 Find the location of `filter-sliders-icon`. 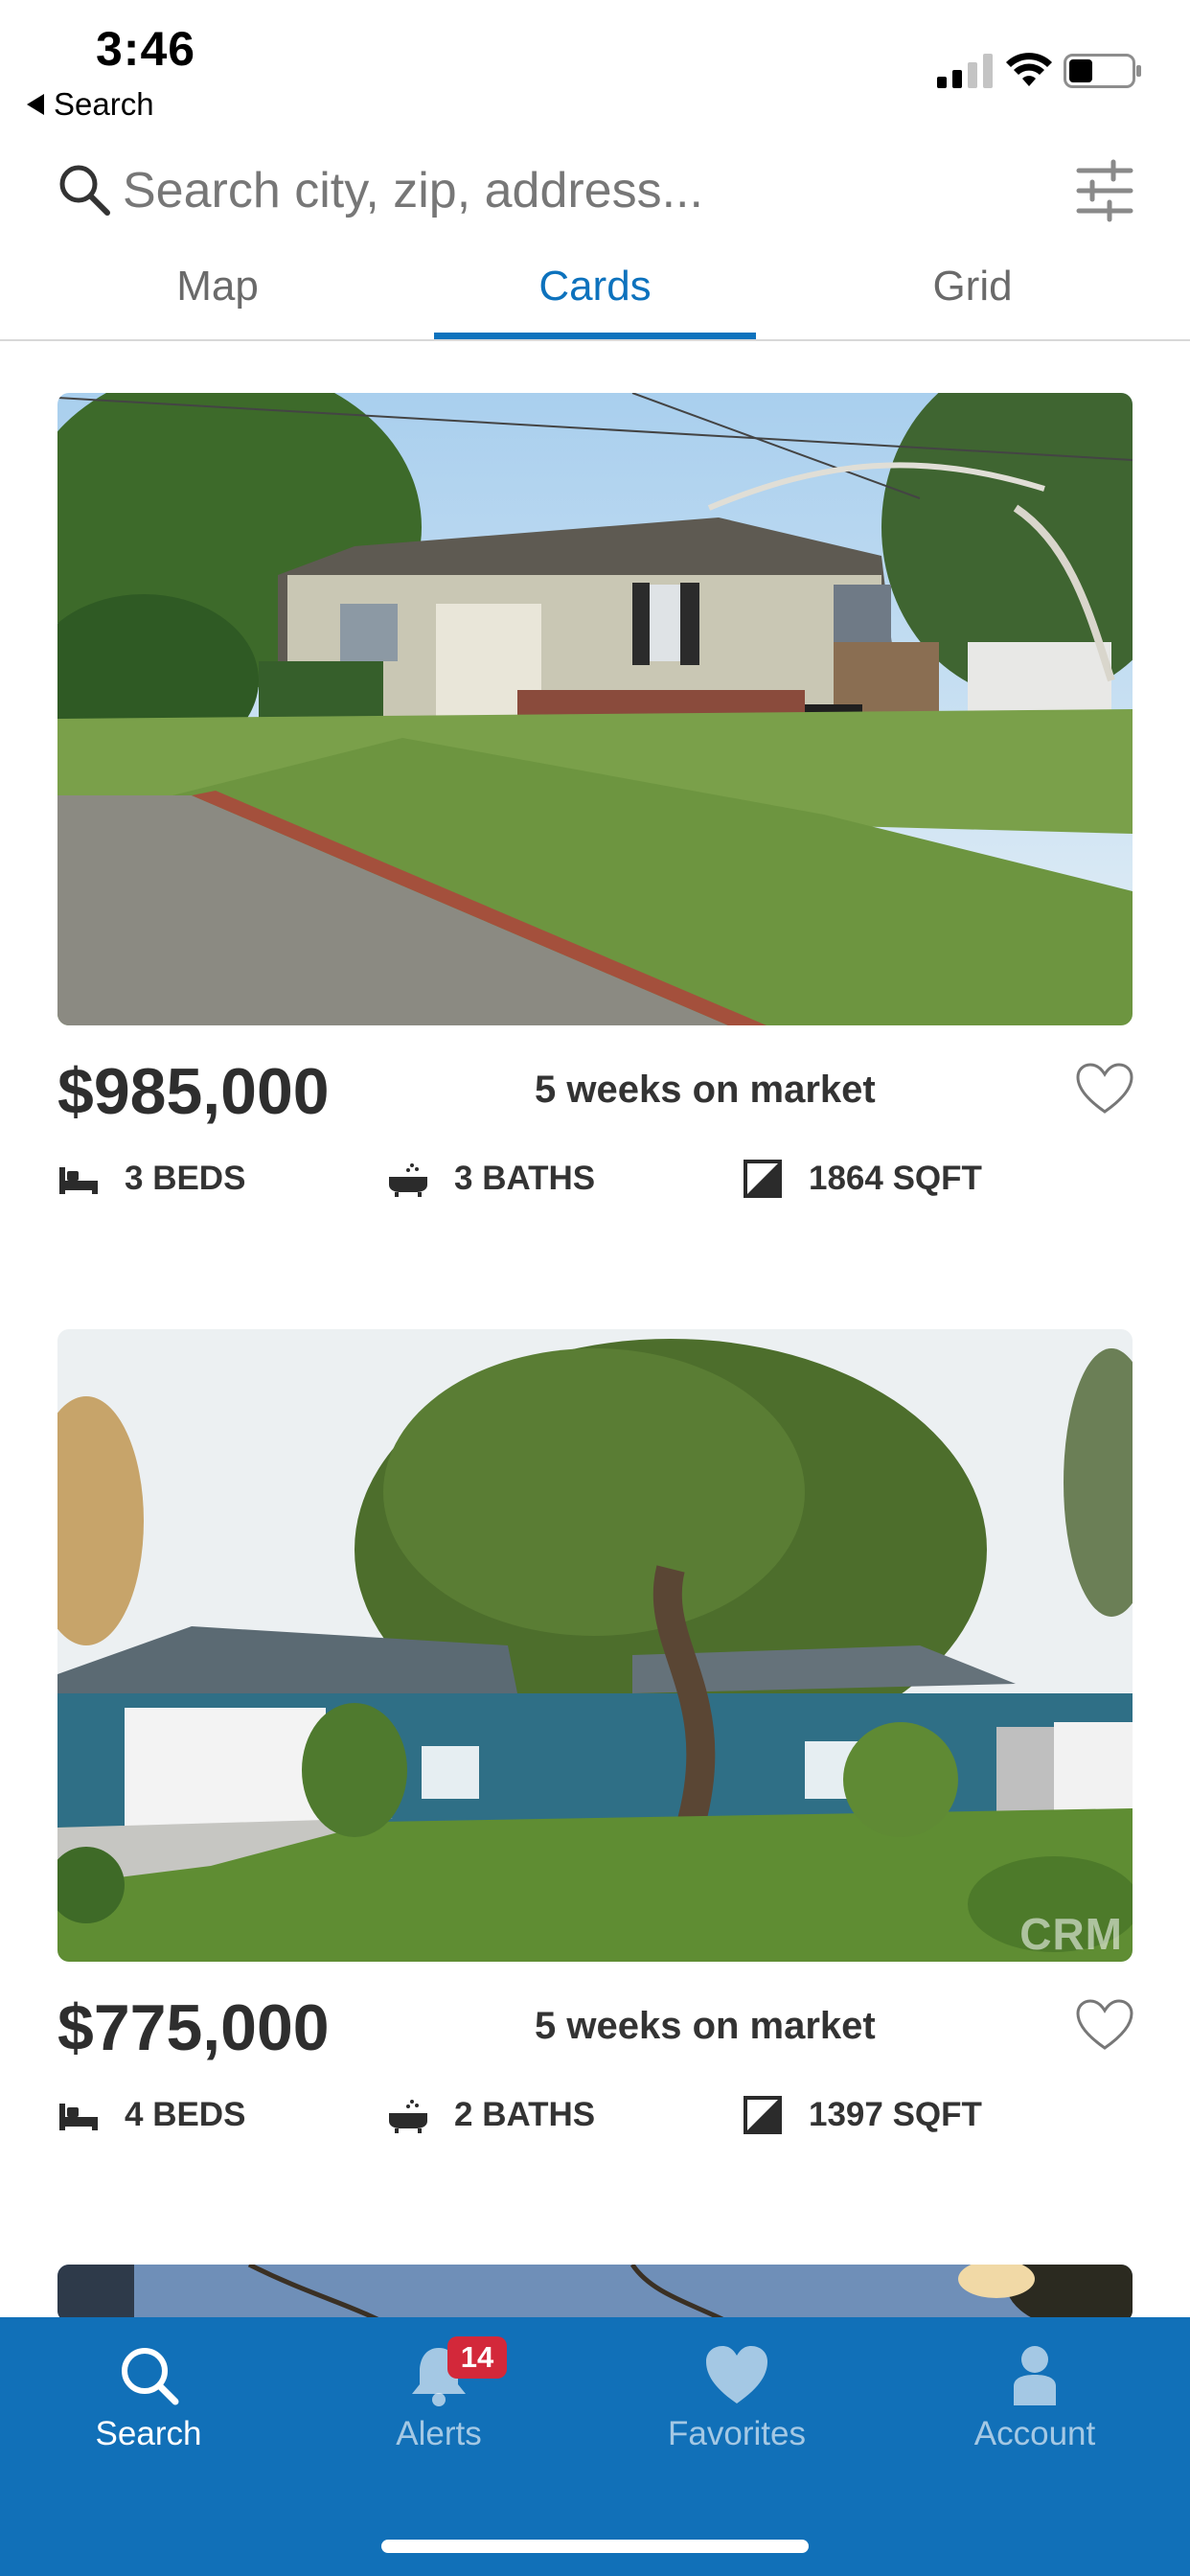

filter-sliders-icon is located at coordinates (1104, 190).